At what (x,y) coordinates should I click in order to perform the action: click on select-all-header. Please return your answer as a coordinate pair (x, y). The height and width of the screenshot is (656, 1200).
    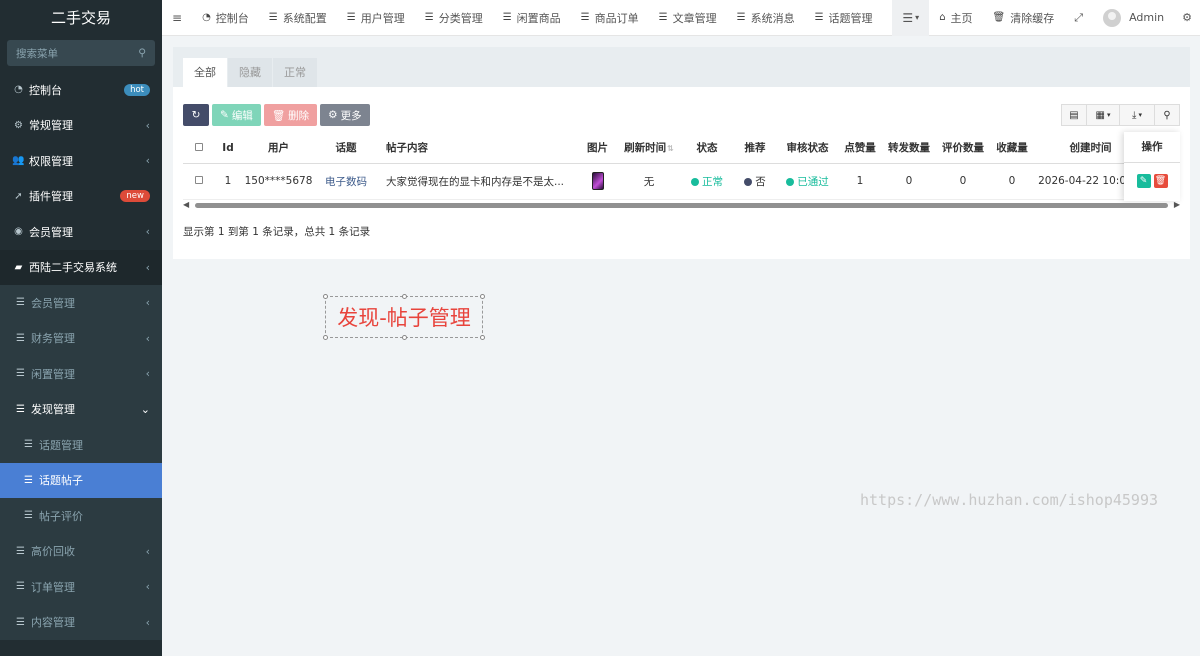
    Looking at the image, I should click on (199, 148).